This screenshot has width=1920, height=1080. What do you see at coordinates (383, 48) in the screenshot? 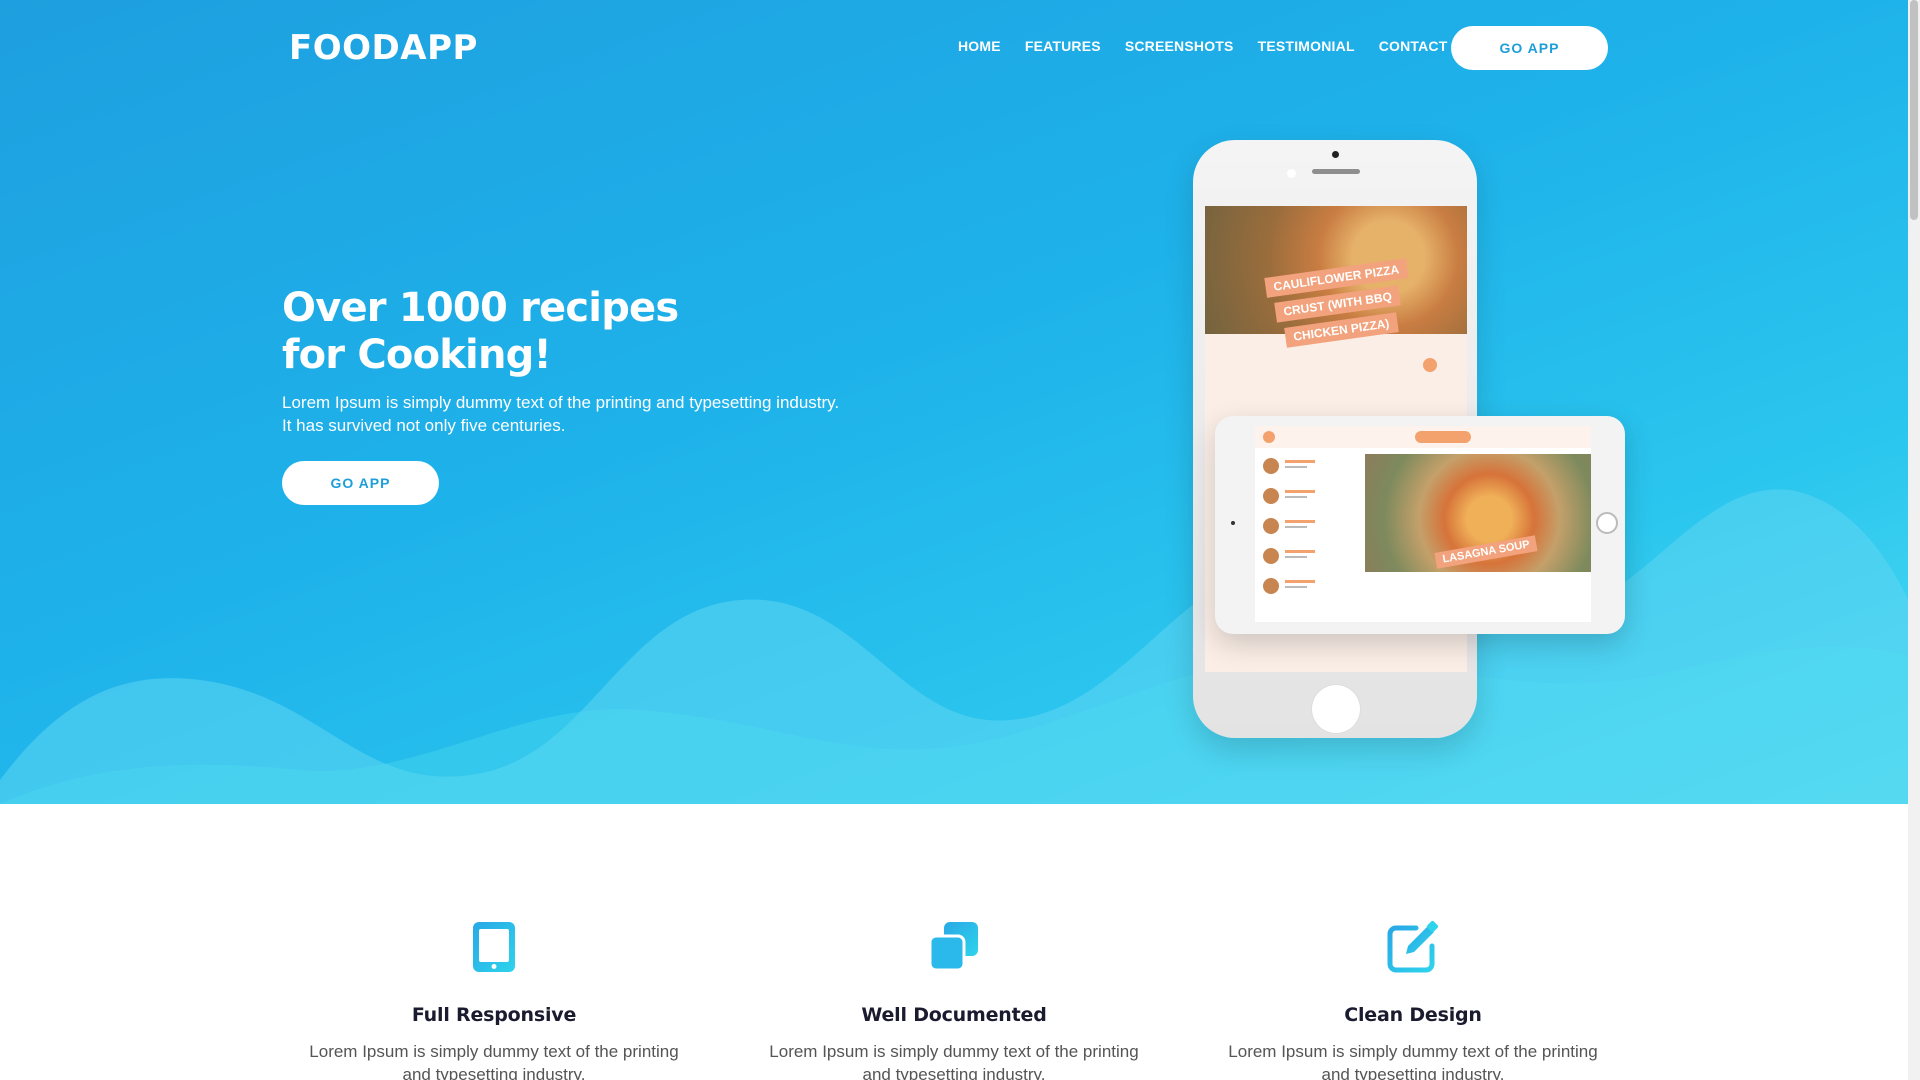
I see `brand-logo: FOODAPP` at bounding box center [383, 48].